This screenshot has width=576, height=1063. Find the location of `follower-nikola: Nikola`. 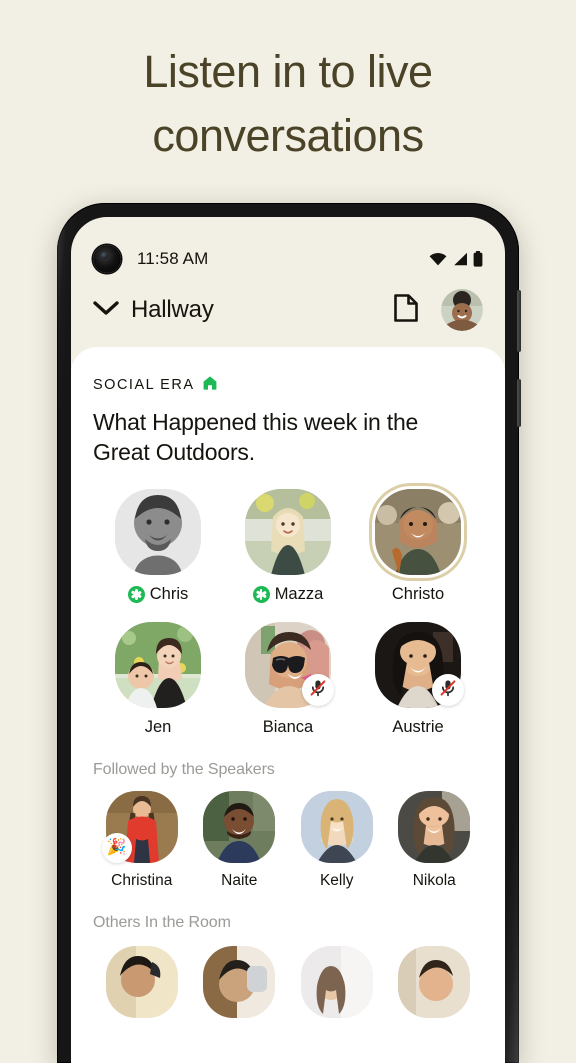

follower-nikola: Nikola is located at coordinates (435, 840).